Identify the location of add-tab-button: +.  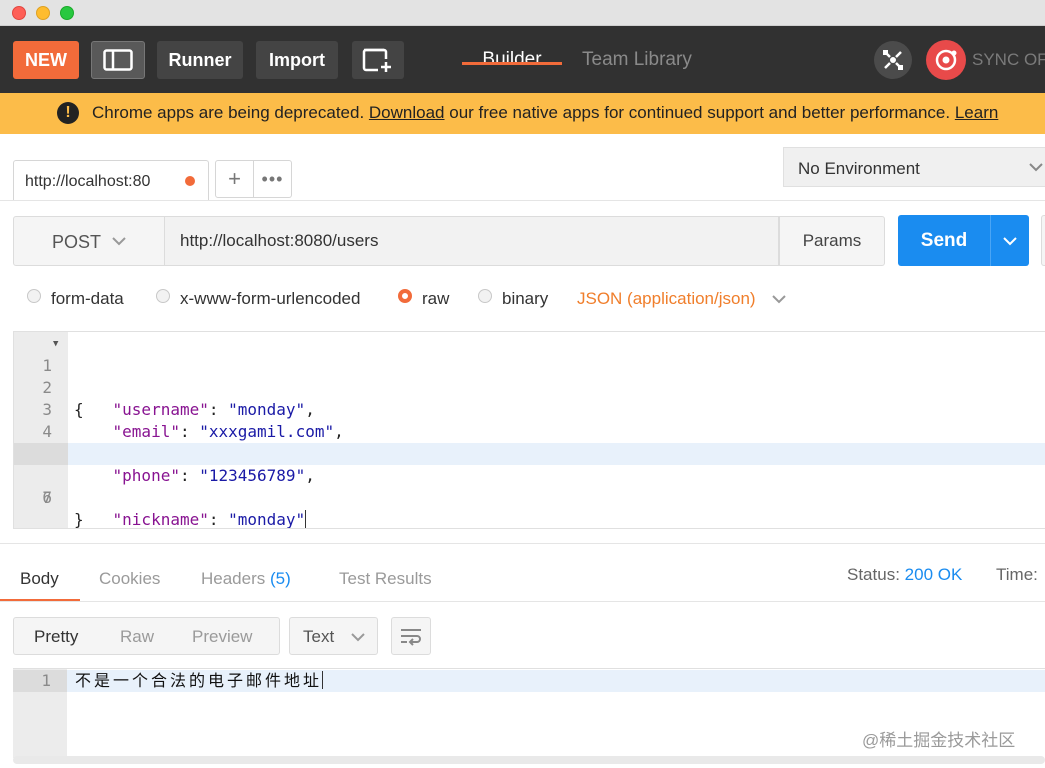
(234, 179).